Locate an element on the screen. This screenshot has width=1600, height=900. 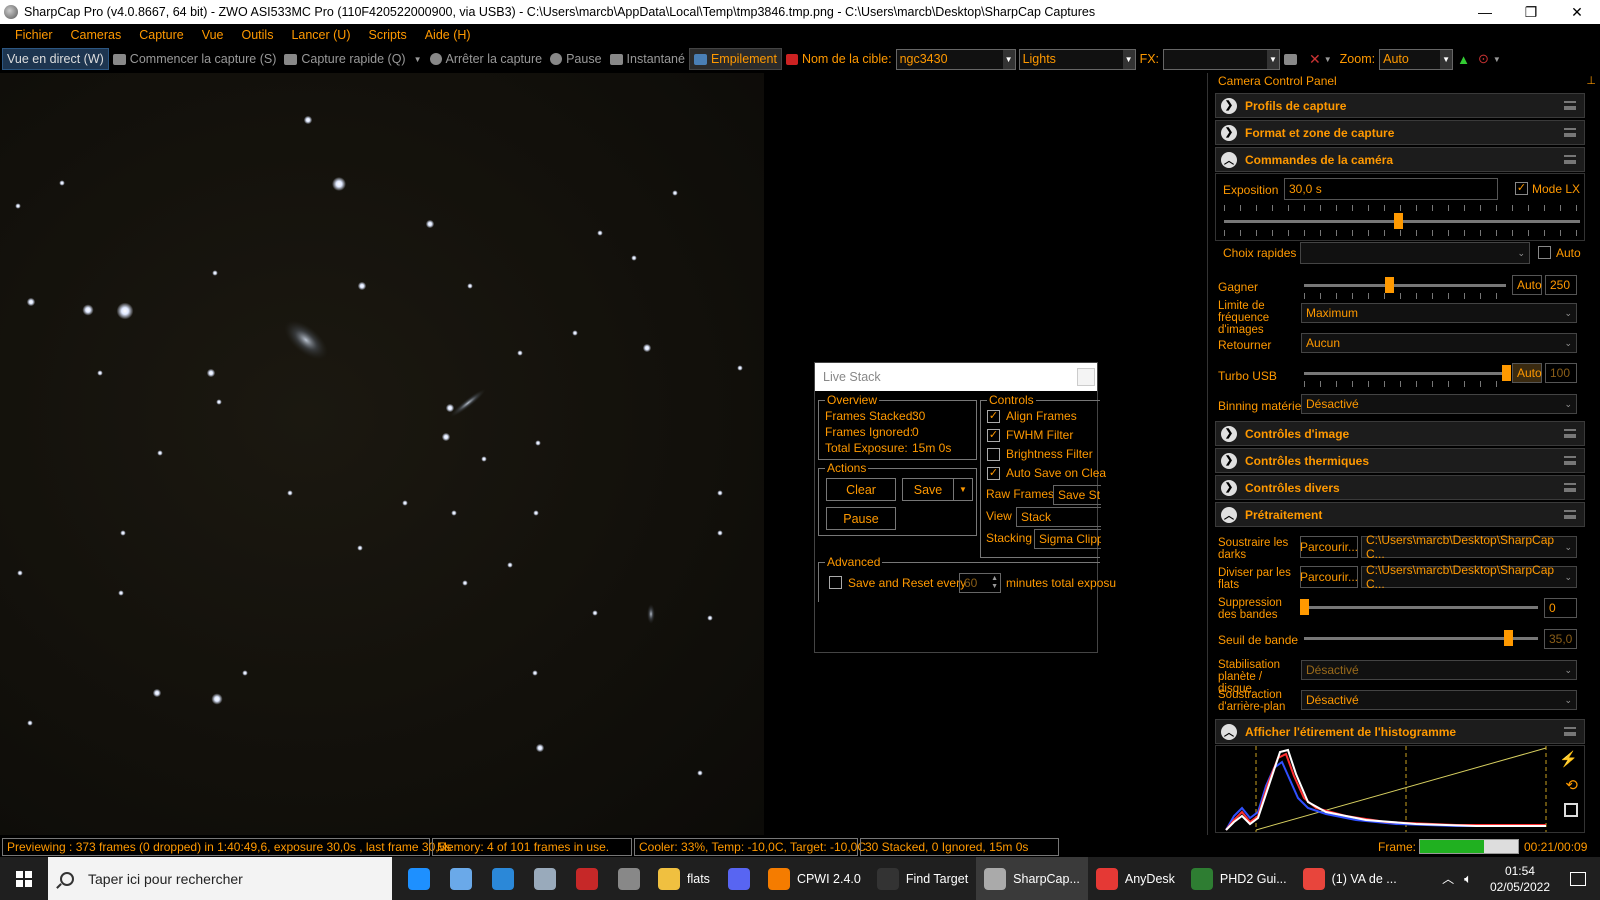
quick-choice-select: ⌄ is located at coordinates (1415, 253).